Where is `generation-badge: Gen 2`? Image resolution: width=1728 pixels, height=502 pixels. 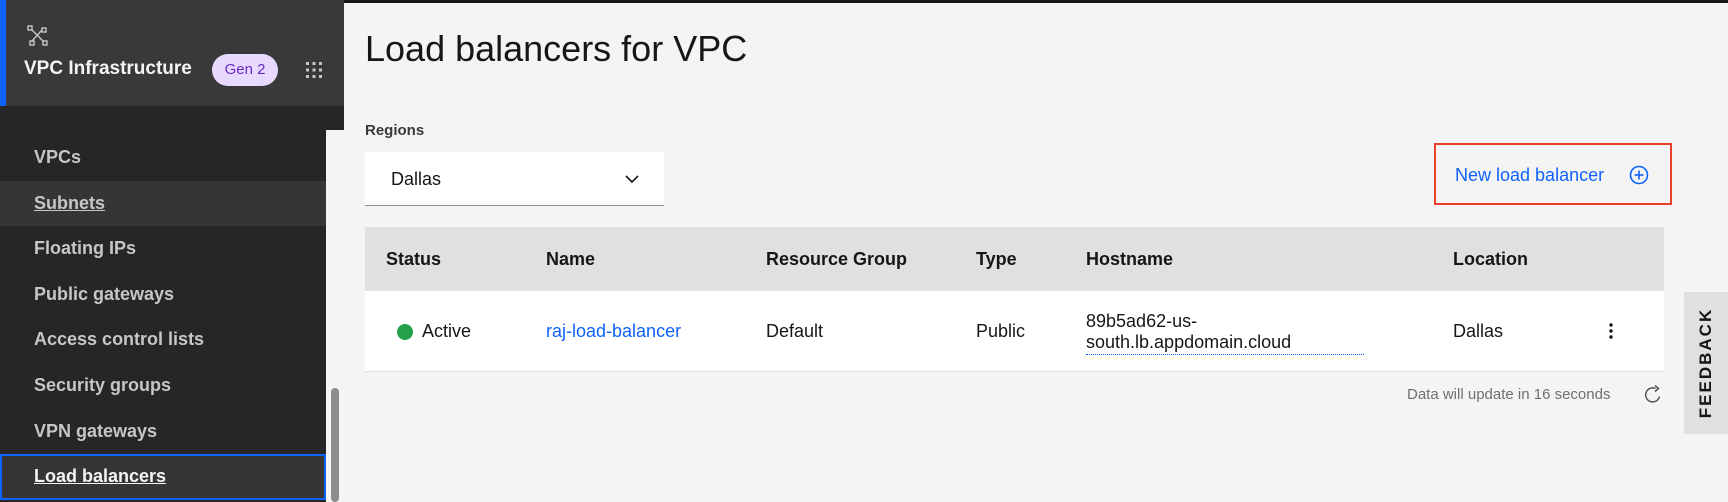 generation-badge: Gen 2 is located at coordinates (245, 70).